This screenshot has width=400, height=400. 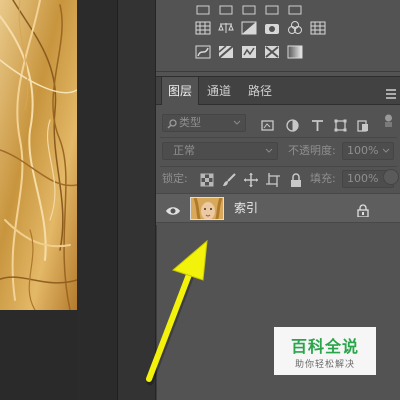 I want to click on eye-icon, so click(x=173, y=208).